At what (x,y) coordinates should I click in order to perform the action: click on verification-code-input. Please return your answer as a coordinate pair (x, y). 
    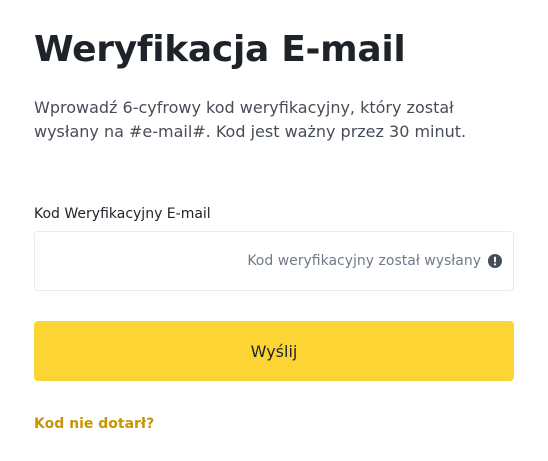
    Looking at the image, I should click on (122, 262).